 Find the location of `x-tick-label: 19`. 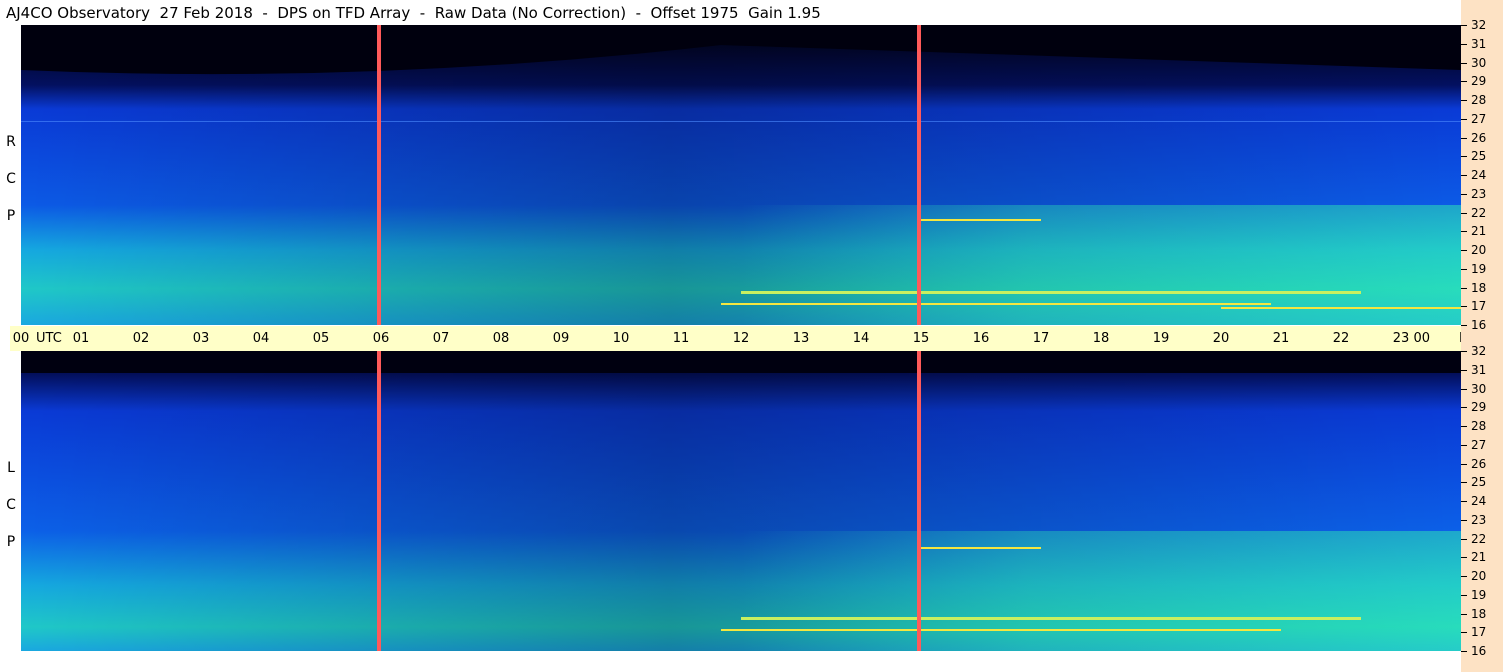

x-tick-label: 19 is located at coordinates (1161, 338).